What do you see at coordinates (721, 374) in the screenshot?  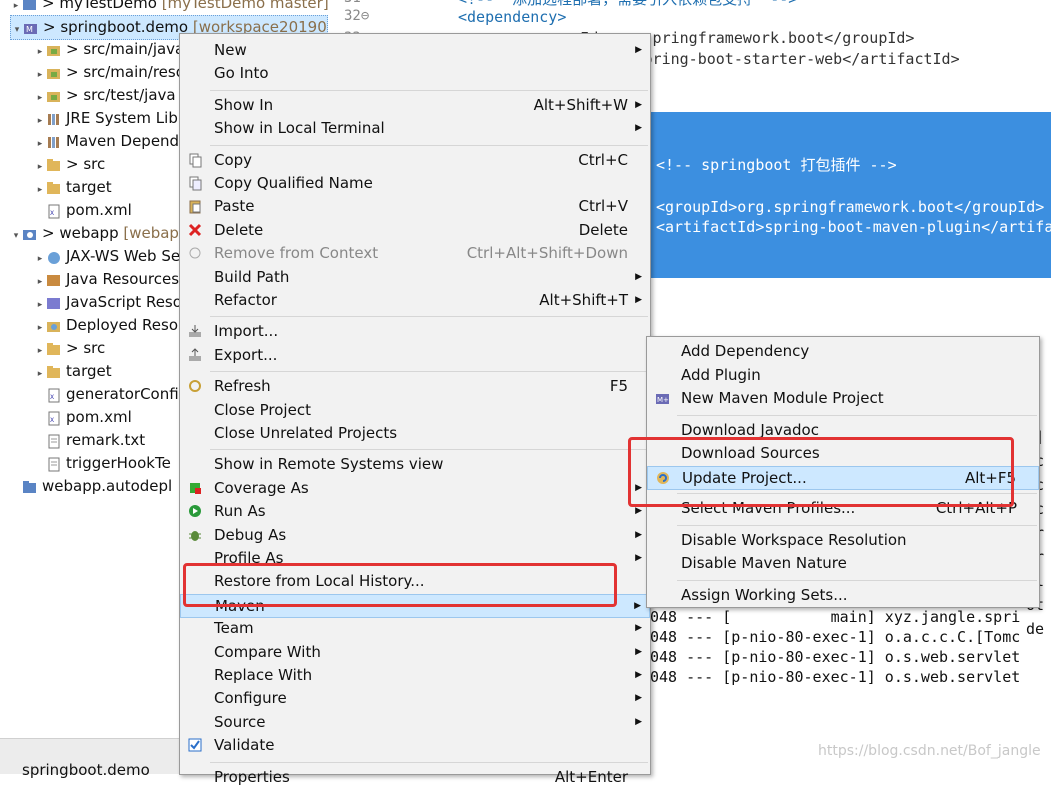 I see `menu-item-label: Add Plugin` at bounding box center [721, 374].